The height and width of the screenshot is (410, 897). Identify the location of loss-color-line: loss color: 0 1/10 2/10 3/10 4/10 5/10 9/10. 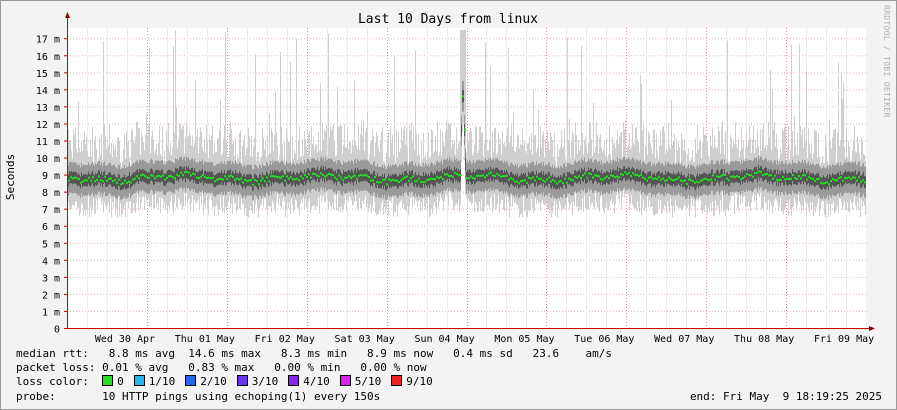
(229, 381).